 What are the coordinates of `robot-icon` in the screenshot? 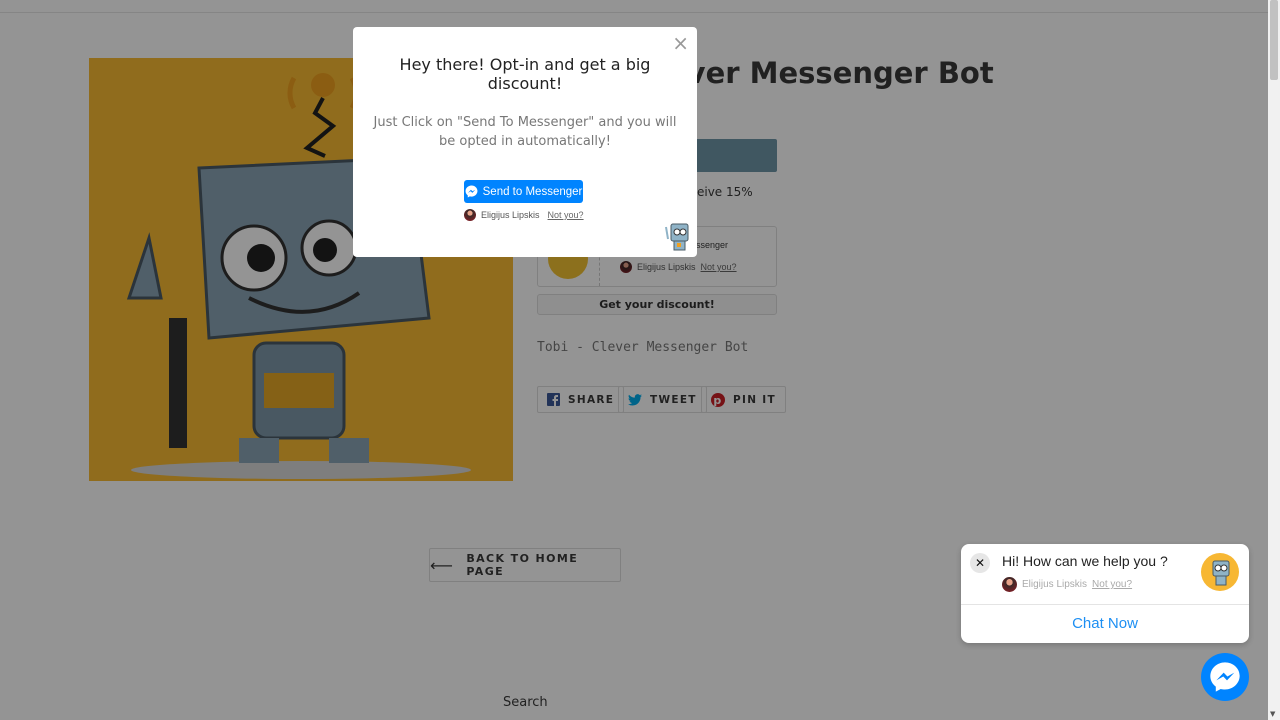 It's located at (1221, 573).